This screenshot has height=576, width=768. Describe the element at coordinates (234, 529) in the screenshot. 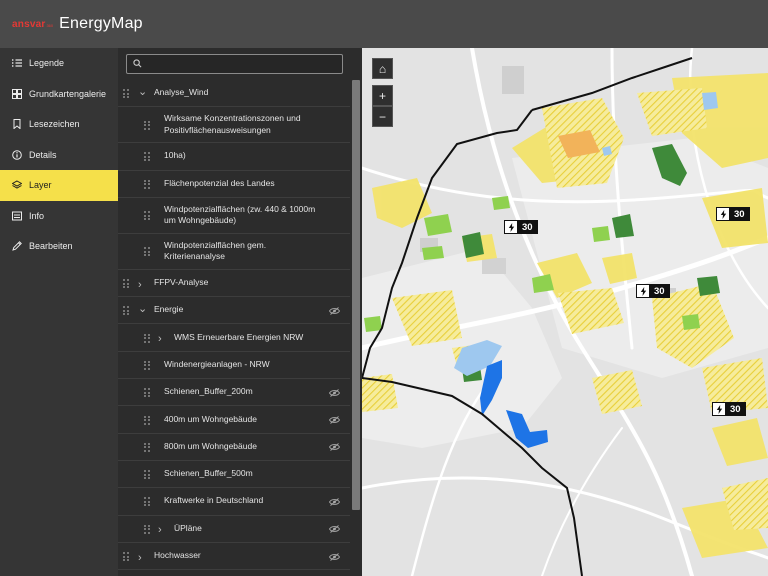

I see `layer-row: › ÜPläne` at that location.